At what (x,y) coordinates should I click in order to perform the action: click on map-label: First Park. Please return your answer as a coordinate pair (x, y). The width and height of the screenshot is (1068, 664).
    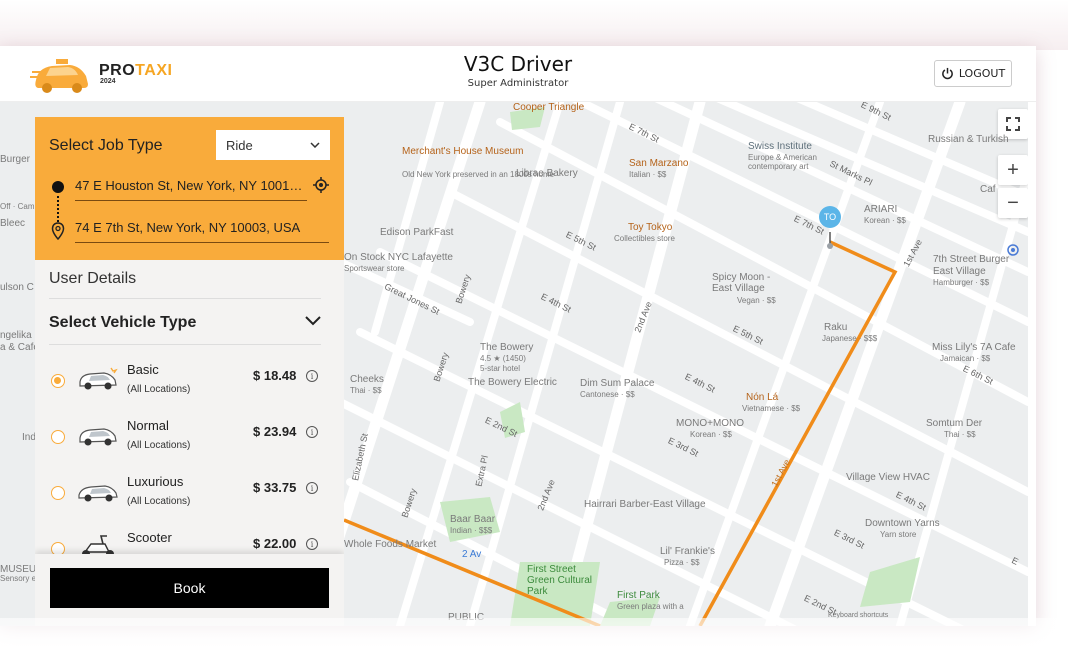
    Looking at the image, I should click on (638, 595).